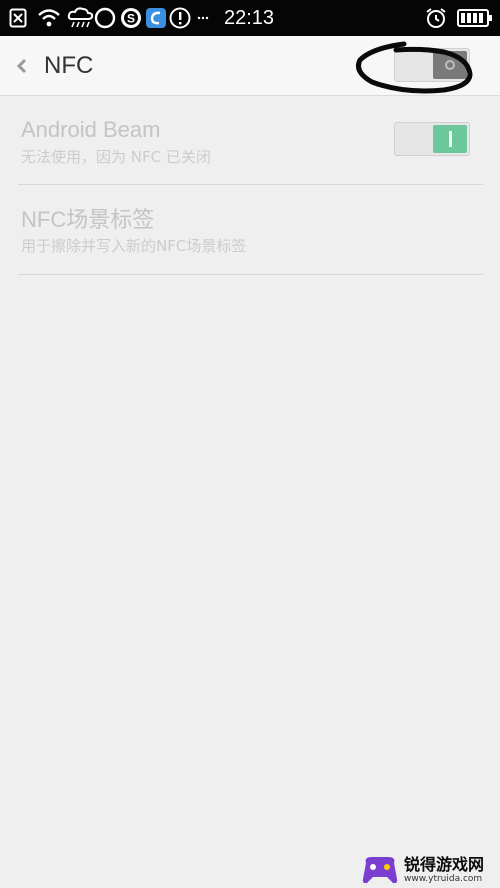  I want to click on page-title: NFC, so click(69, 65).